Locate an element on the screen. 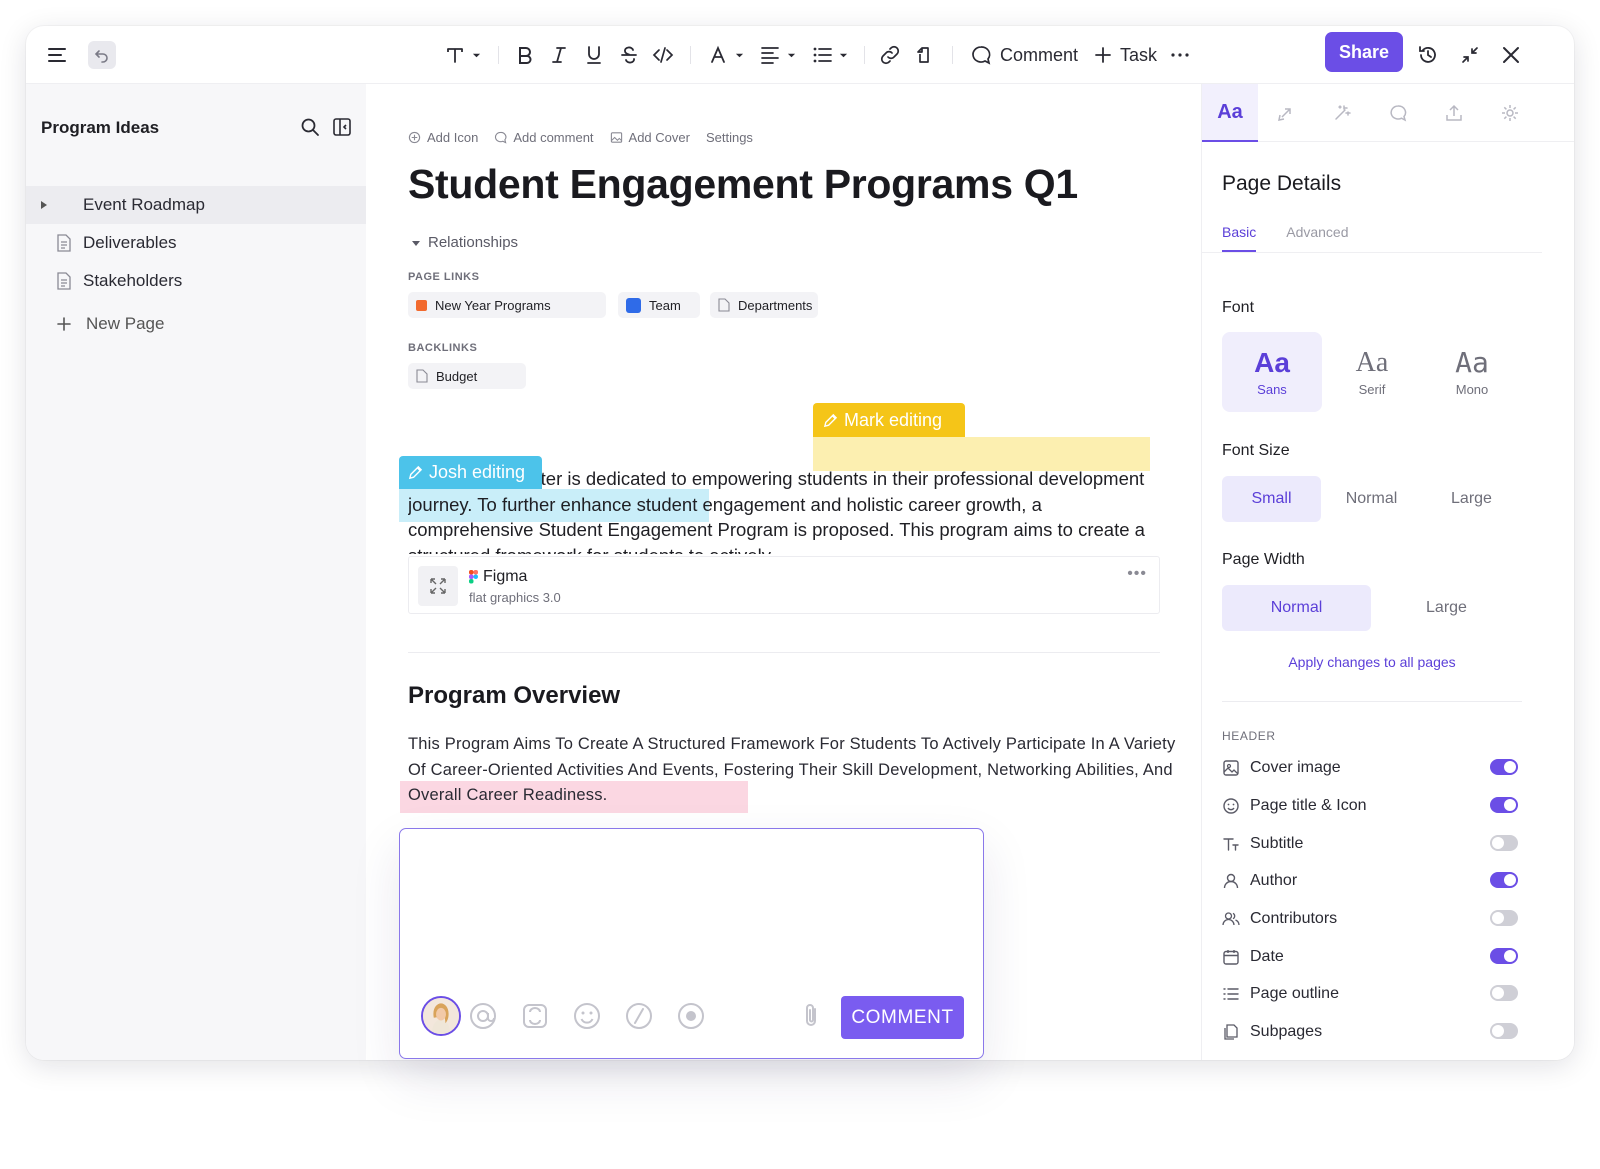 This screenshot has height=1169, width=1600. relationships-toggle: Relationships is located at coordinates (465, 242).